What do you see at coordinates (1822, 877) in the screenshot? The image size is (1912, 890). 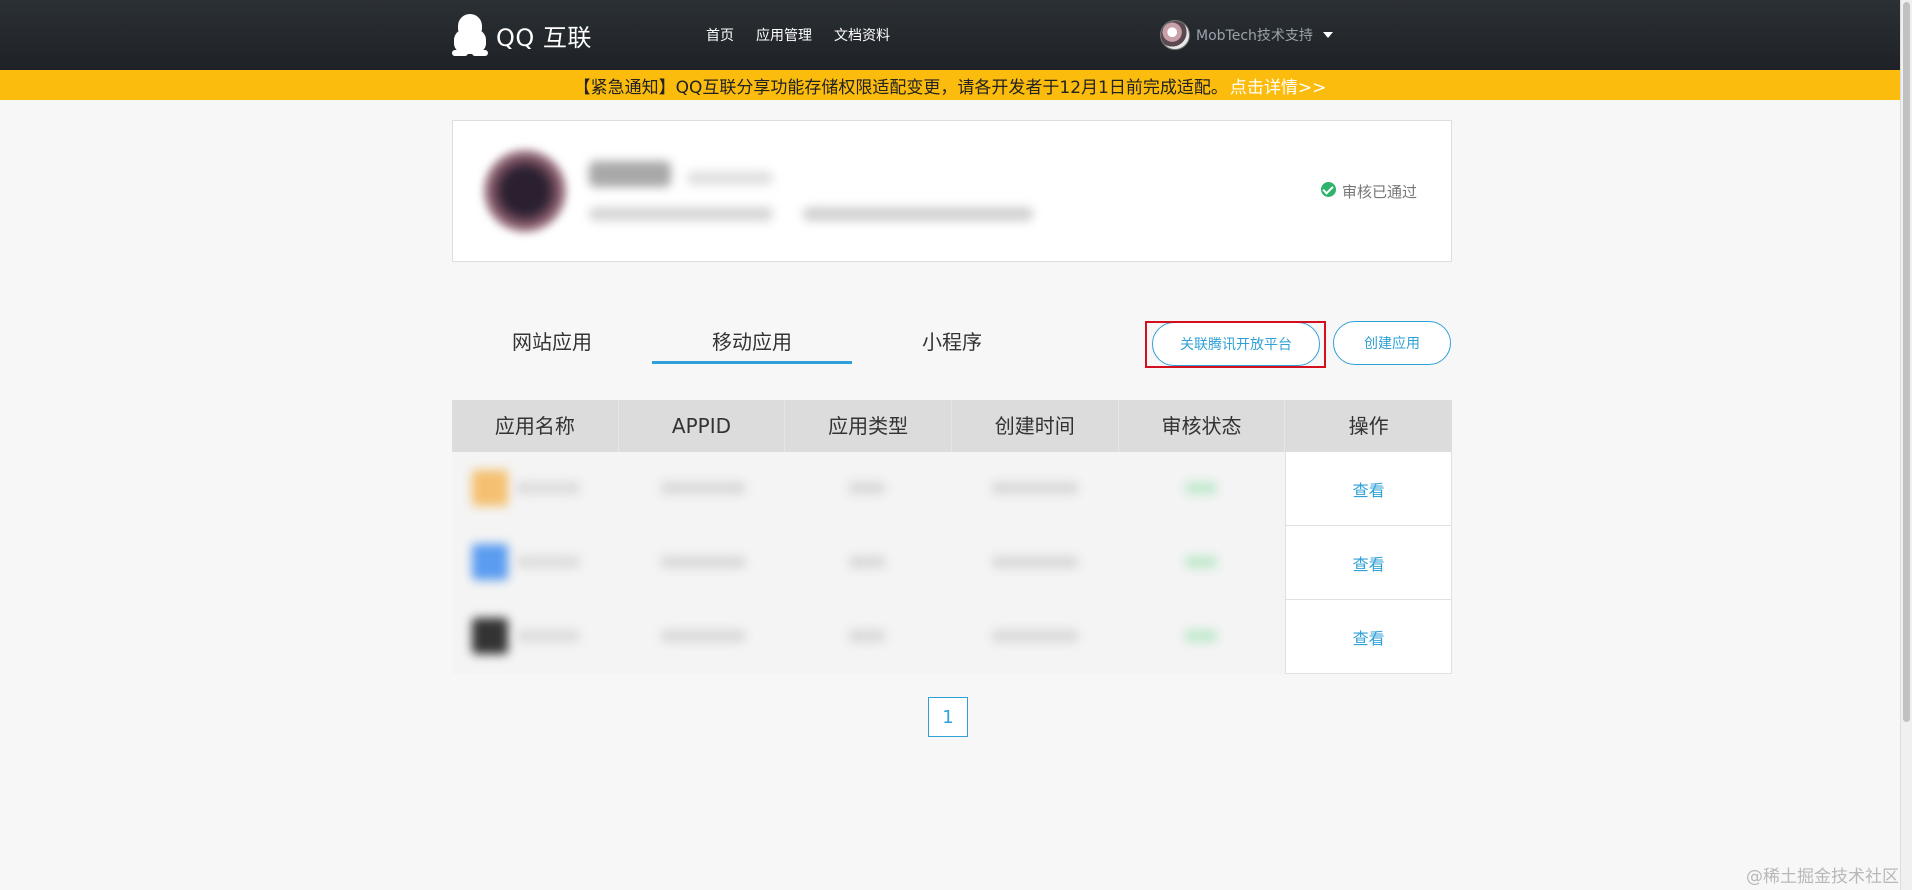 I see `watermark: @稀土掘金技术社区` at bounding box center [1822, 877].